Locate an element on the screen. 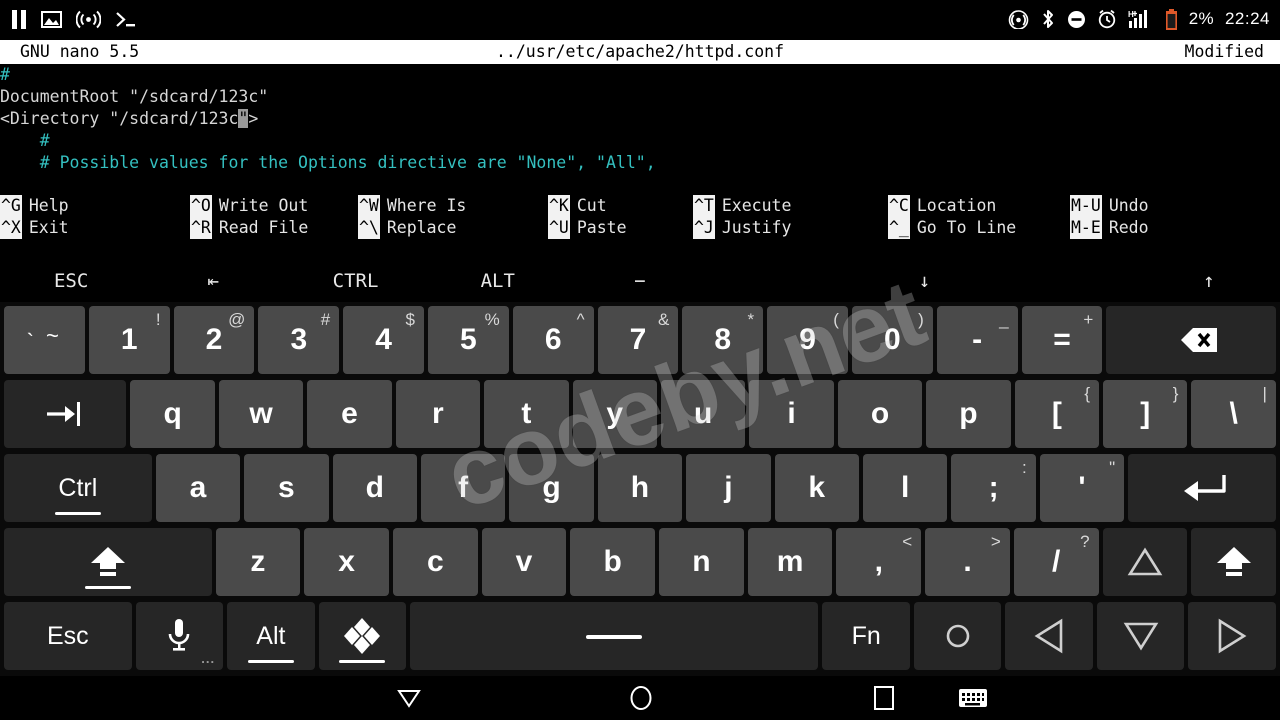 This screenshot has height=720, width=1280. extrakey-alt: ALT is located at coordinates (498, 281).